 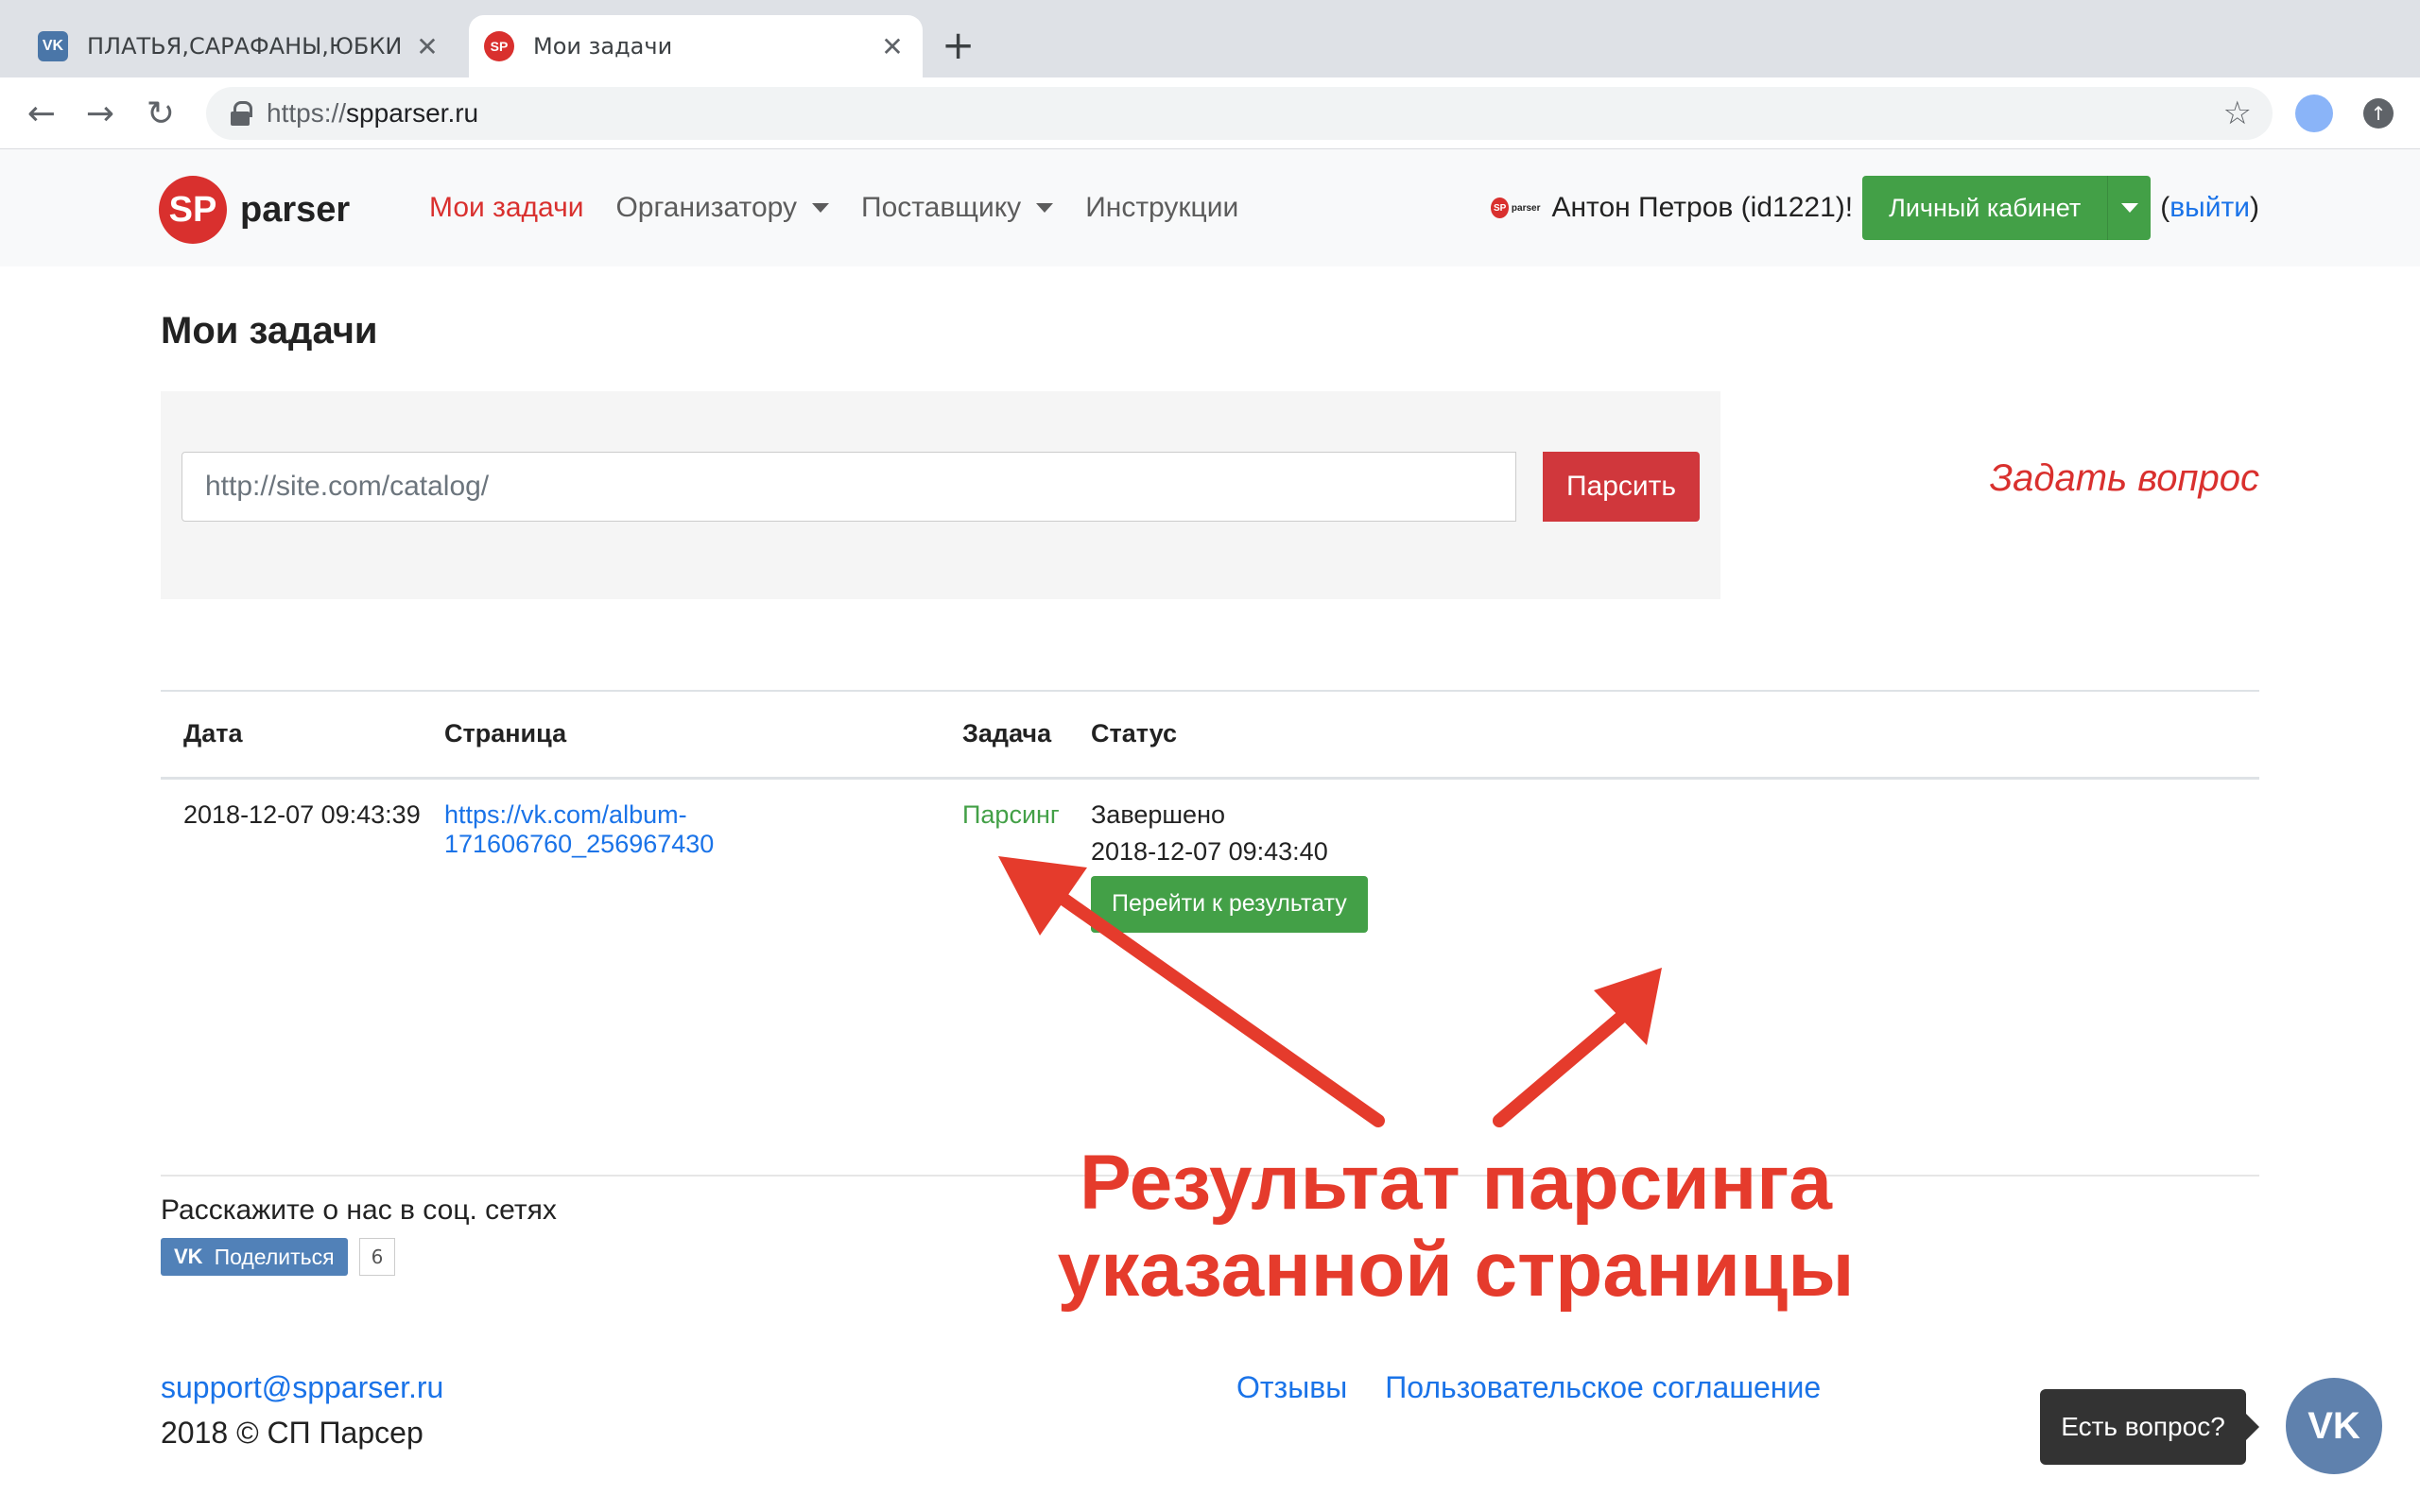 I want to click on reload-icon: ↻, so click(x=161, y=113).